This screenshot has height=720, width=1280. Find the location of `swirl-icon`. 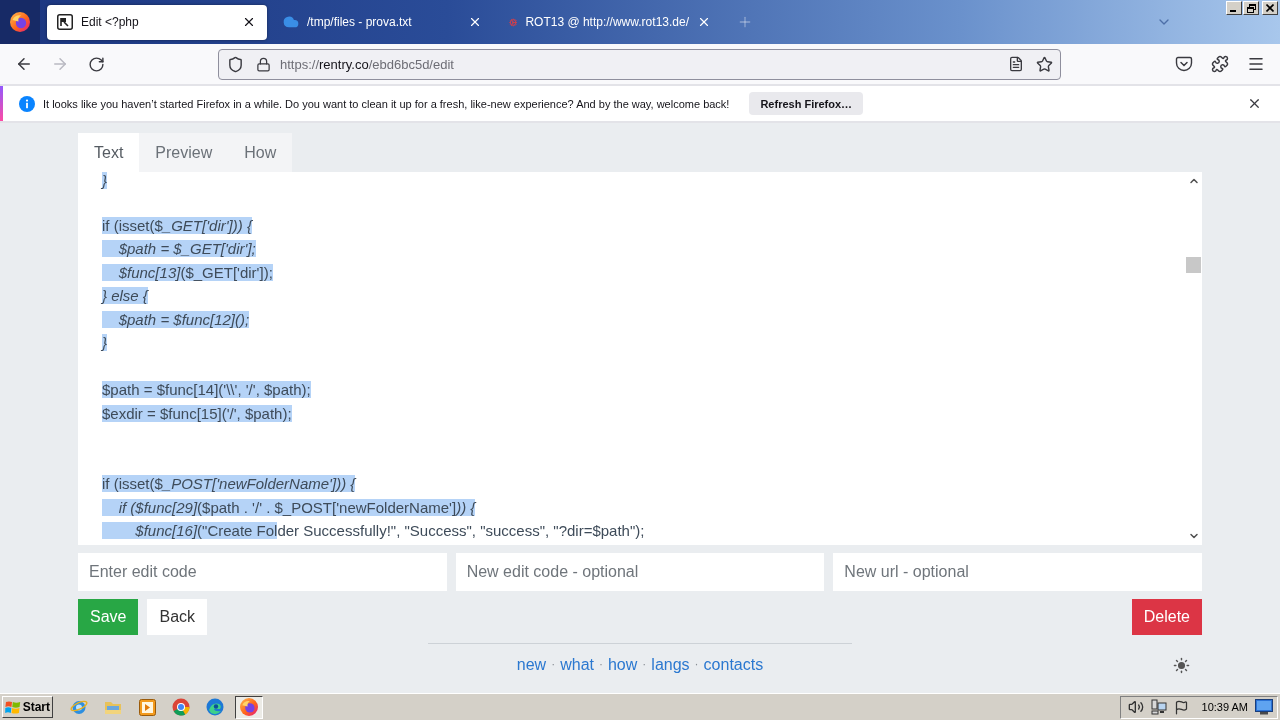

swirl-icon is located at coordinates (215, 707).